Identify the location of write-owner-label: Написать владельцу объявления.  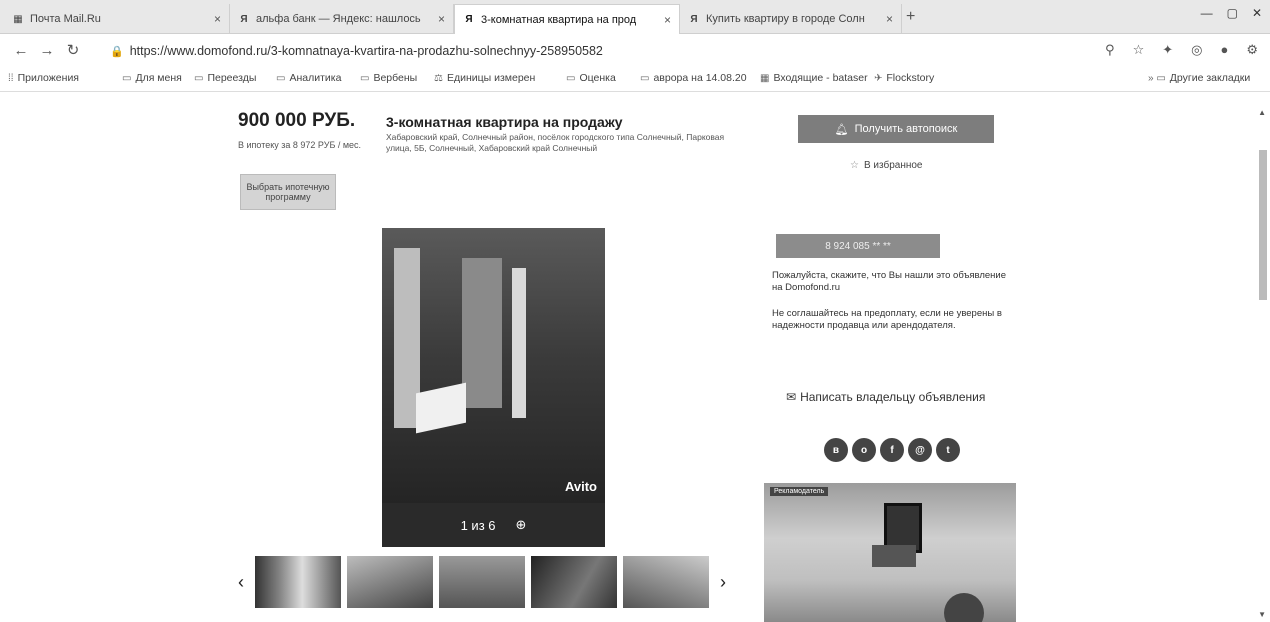
(893, 397).